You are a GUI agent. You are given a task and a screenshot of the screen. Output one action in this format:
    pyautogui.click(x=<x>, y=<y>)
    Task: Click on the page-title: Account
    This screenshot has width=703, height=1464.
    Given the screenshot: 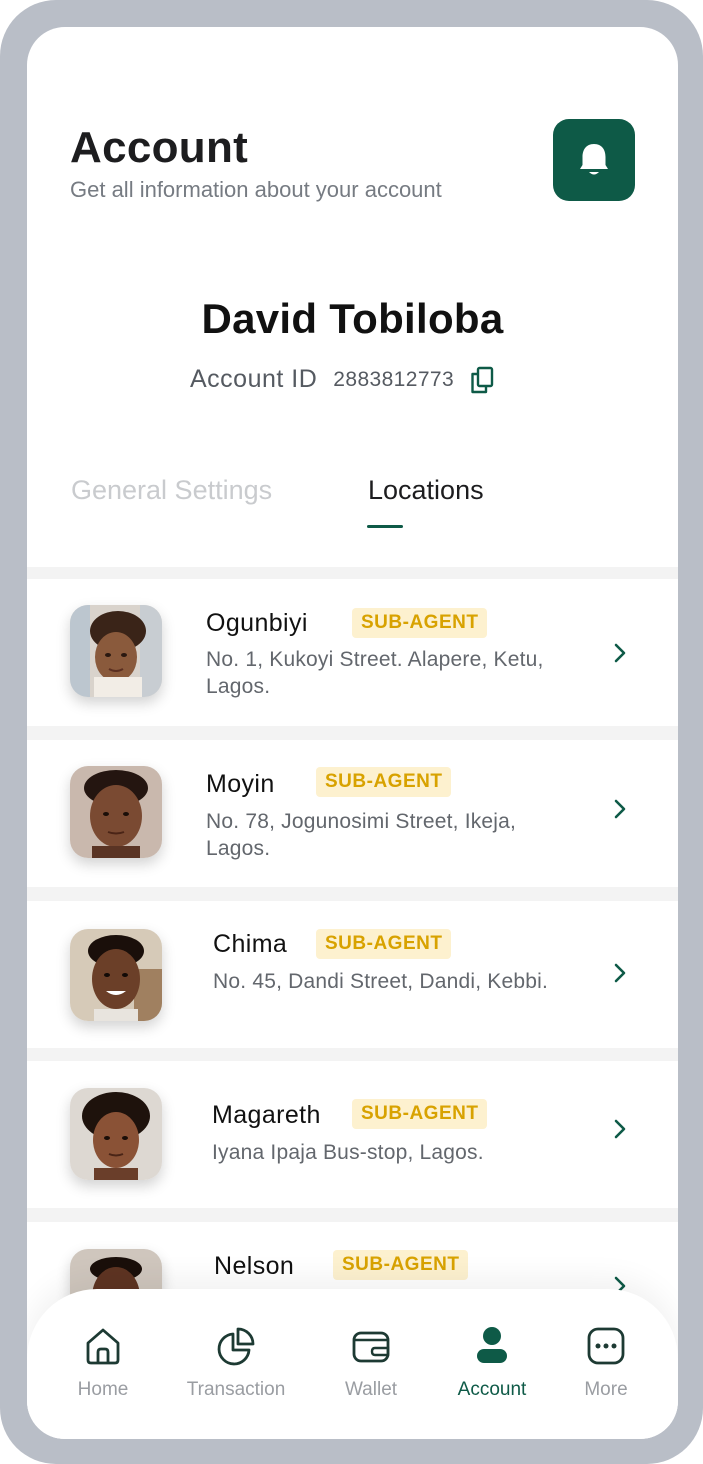 What is the action you would take?
    pyautogui.click(x=159, y=147)
    